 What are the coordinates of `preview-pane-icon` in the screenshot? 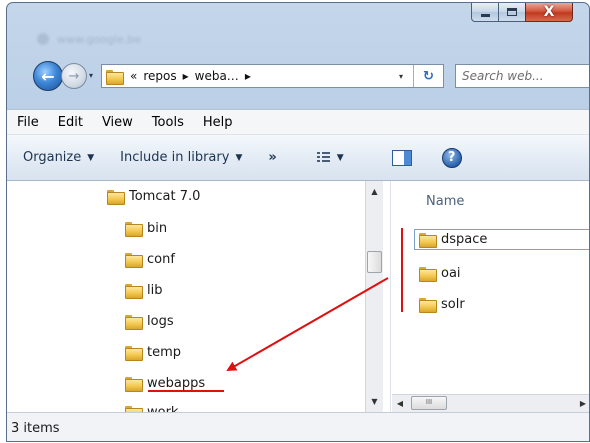 It's located at (401, 157).